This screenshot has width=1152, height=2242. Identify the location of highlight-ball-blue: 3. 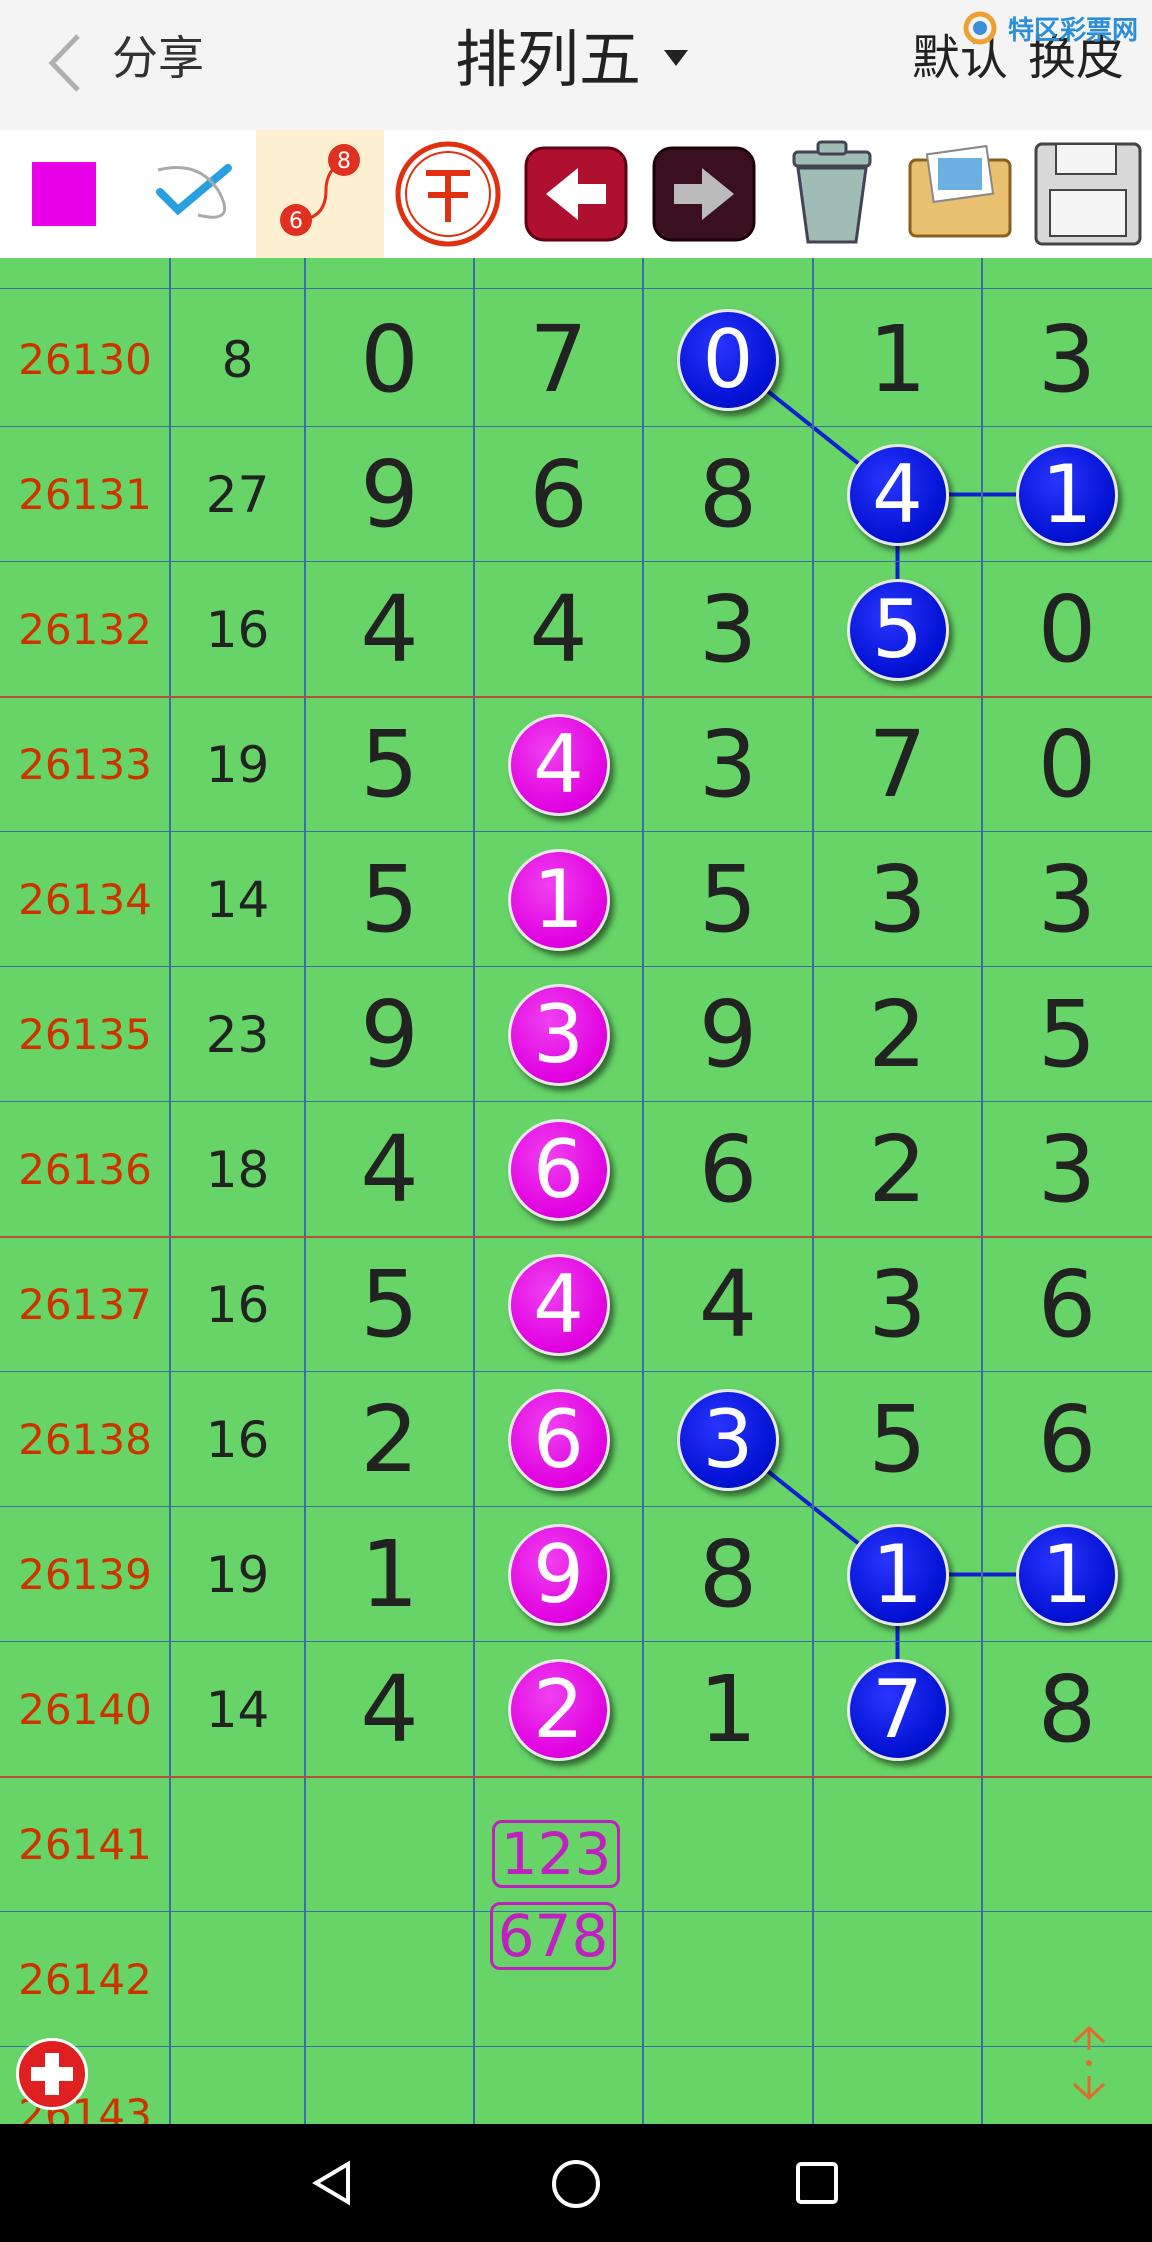
(728, 1439).